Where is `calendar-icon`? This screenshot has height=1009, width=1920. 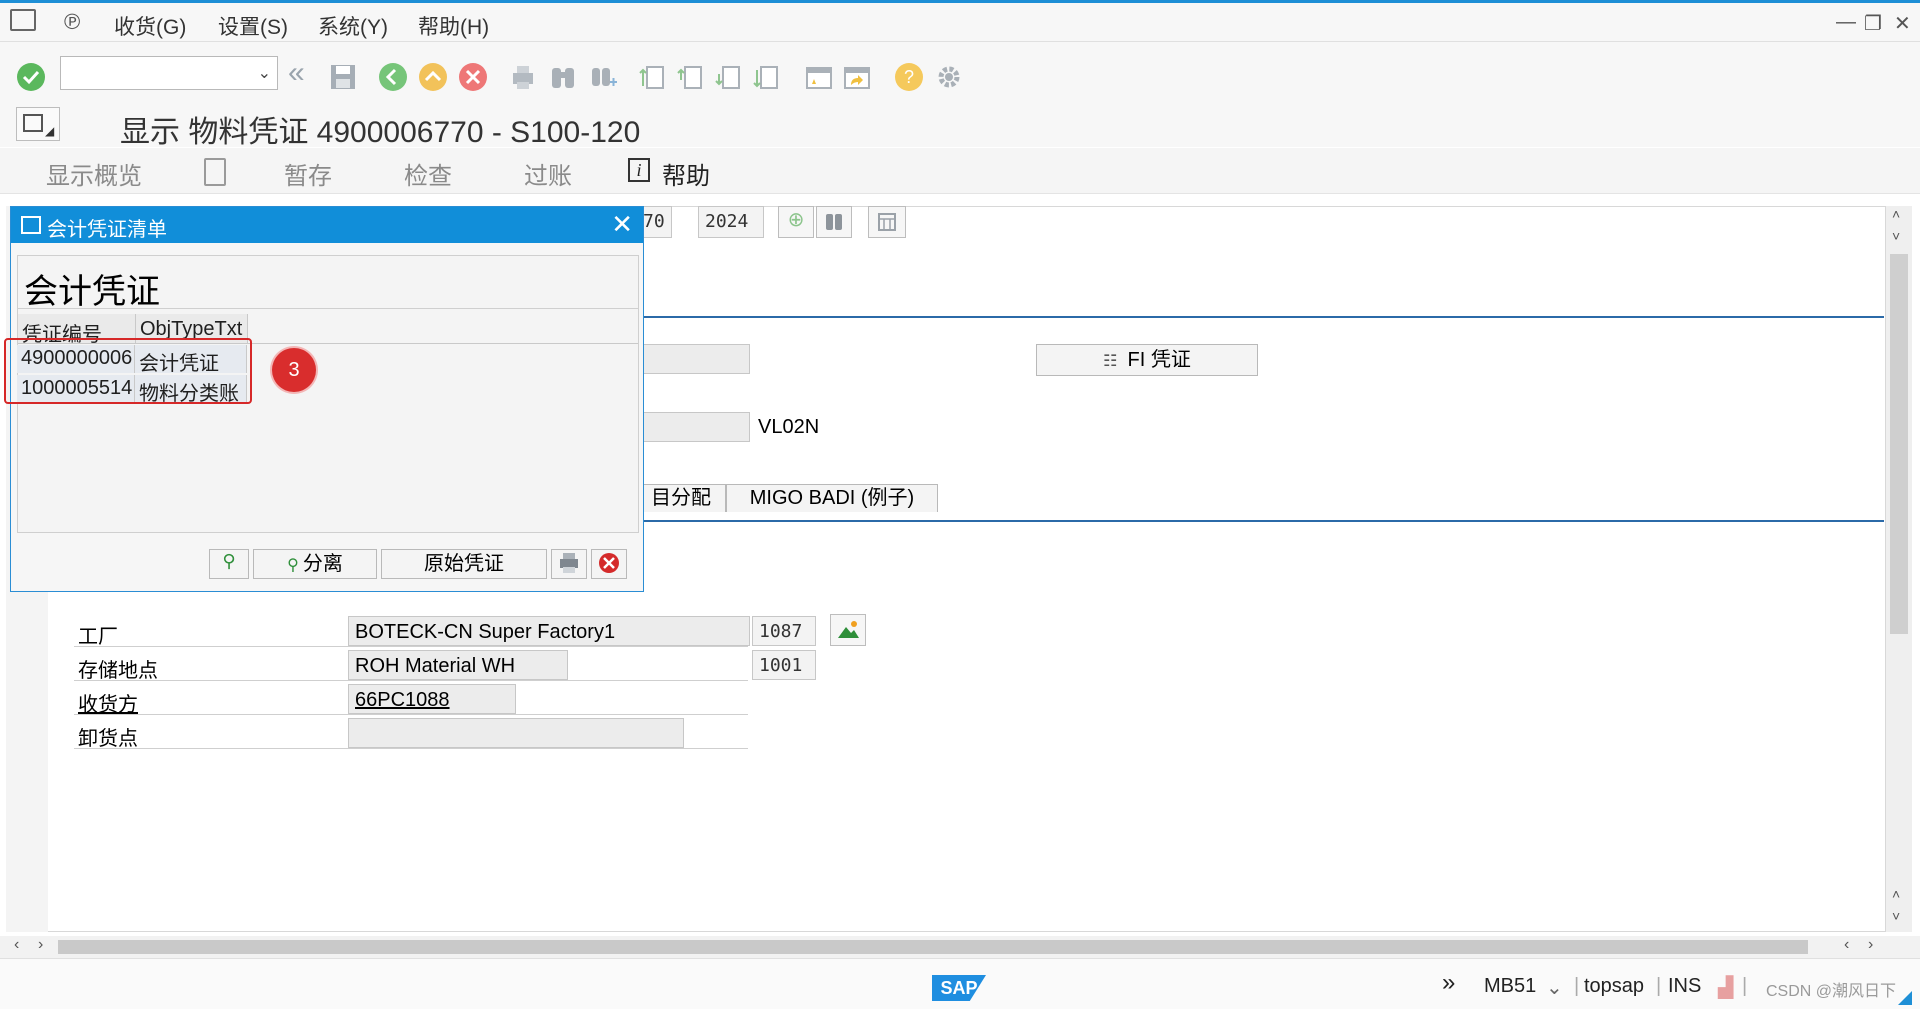
calendar-icon is located at coordinates (887, 222).